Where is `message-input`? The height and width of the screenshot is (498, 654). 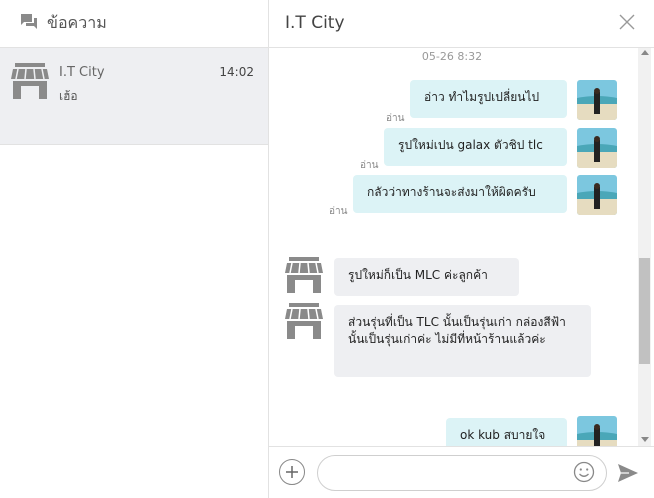
message-input is located at coordinates (462, 473).